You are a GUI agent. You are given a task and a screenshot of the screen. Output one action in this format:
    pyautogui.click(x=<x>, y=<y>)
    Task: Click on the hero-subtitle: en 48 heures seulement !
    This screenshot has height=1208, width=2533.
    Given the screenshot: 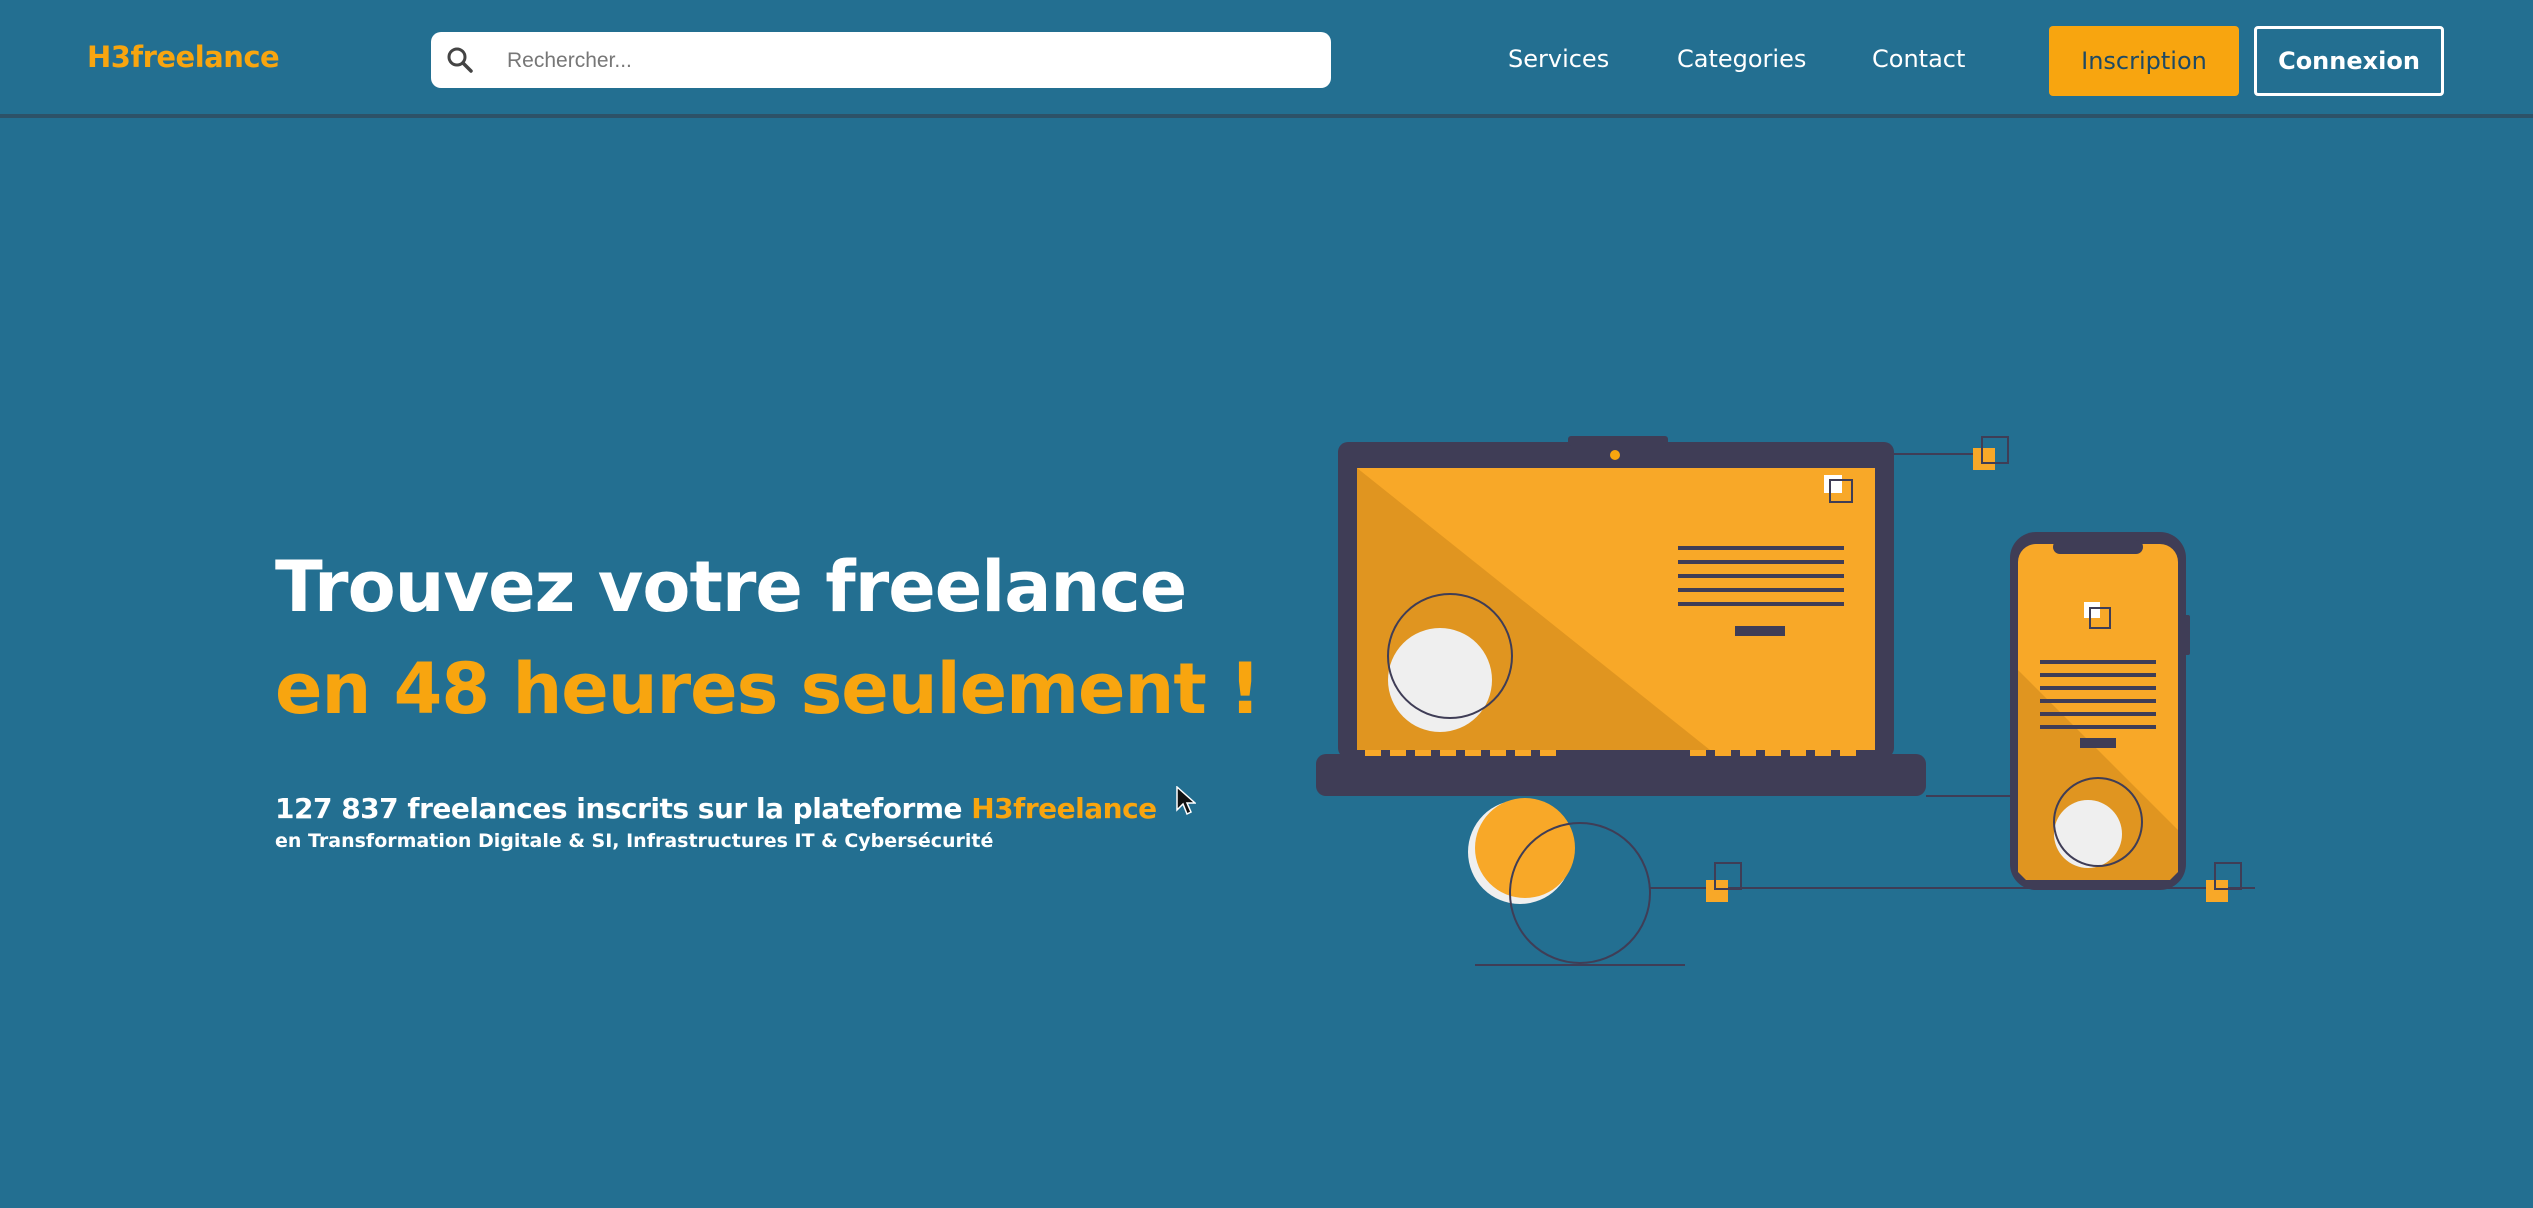 What is the action you would take?
    pyautogui.click(x=768, y=689)
    